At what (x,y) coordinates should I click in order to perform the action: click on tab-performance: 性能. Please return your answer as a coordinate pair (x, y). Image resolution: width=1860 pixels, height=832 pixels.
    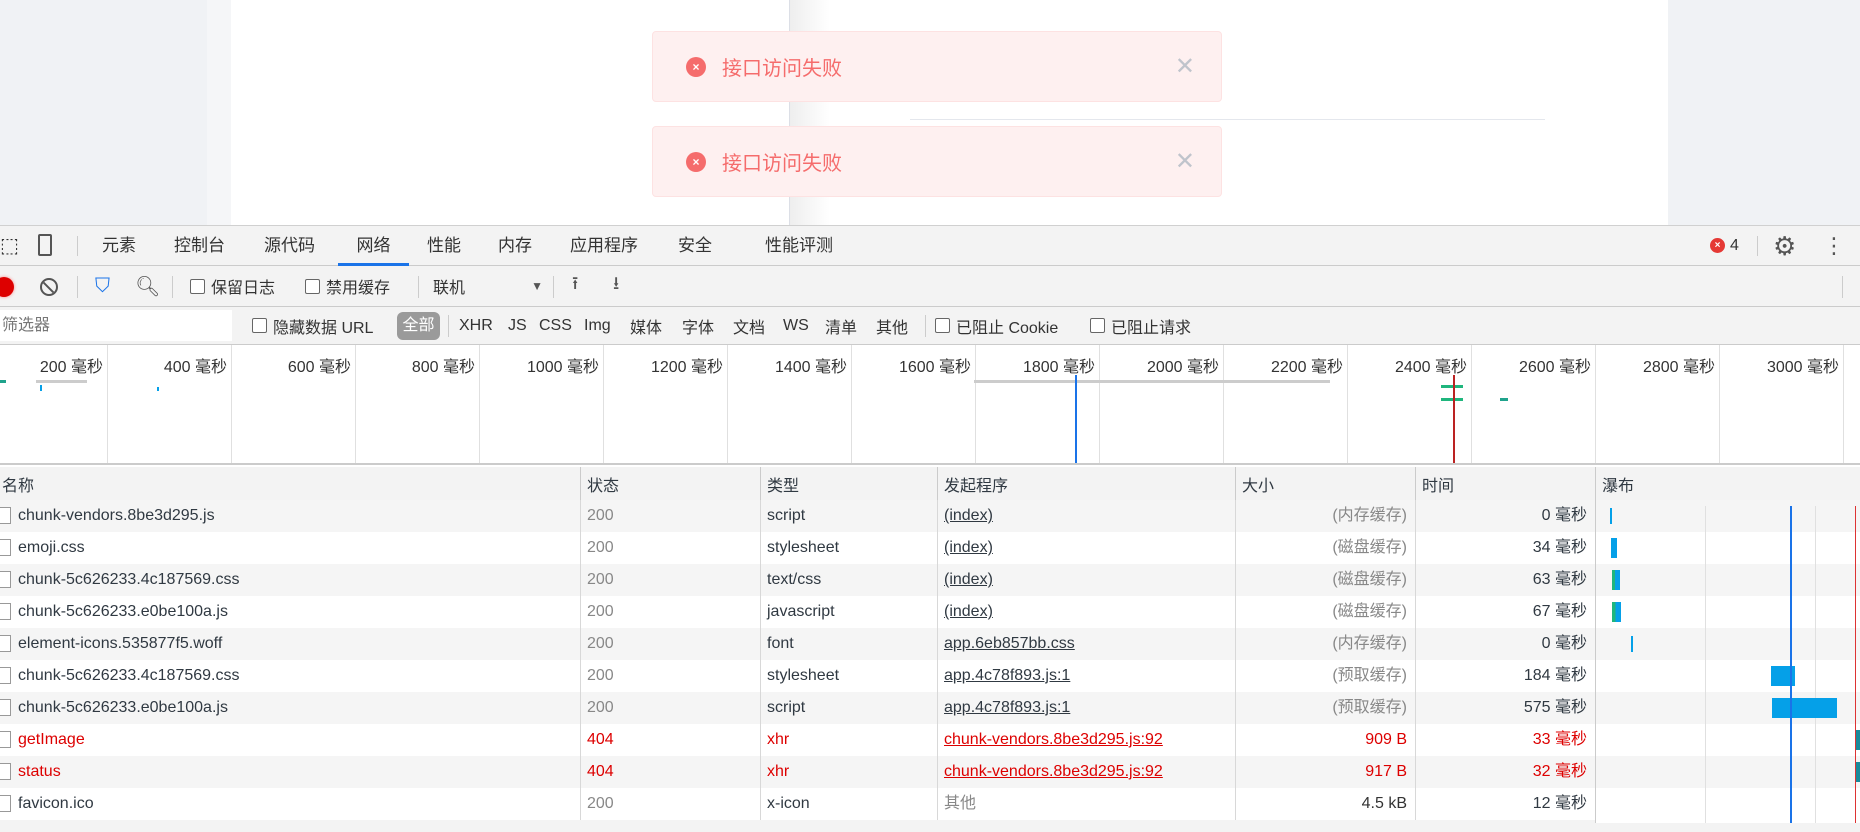
    Looking at the image, I should click on (444, 246).